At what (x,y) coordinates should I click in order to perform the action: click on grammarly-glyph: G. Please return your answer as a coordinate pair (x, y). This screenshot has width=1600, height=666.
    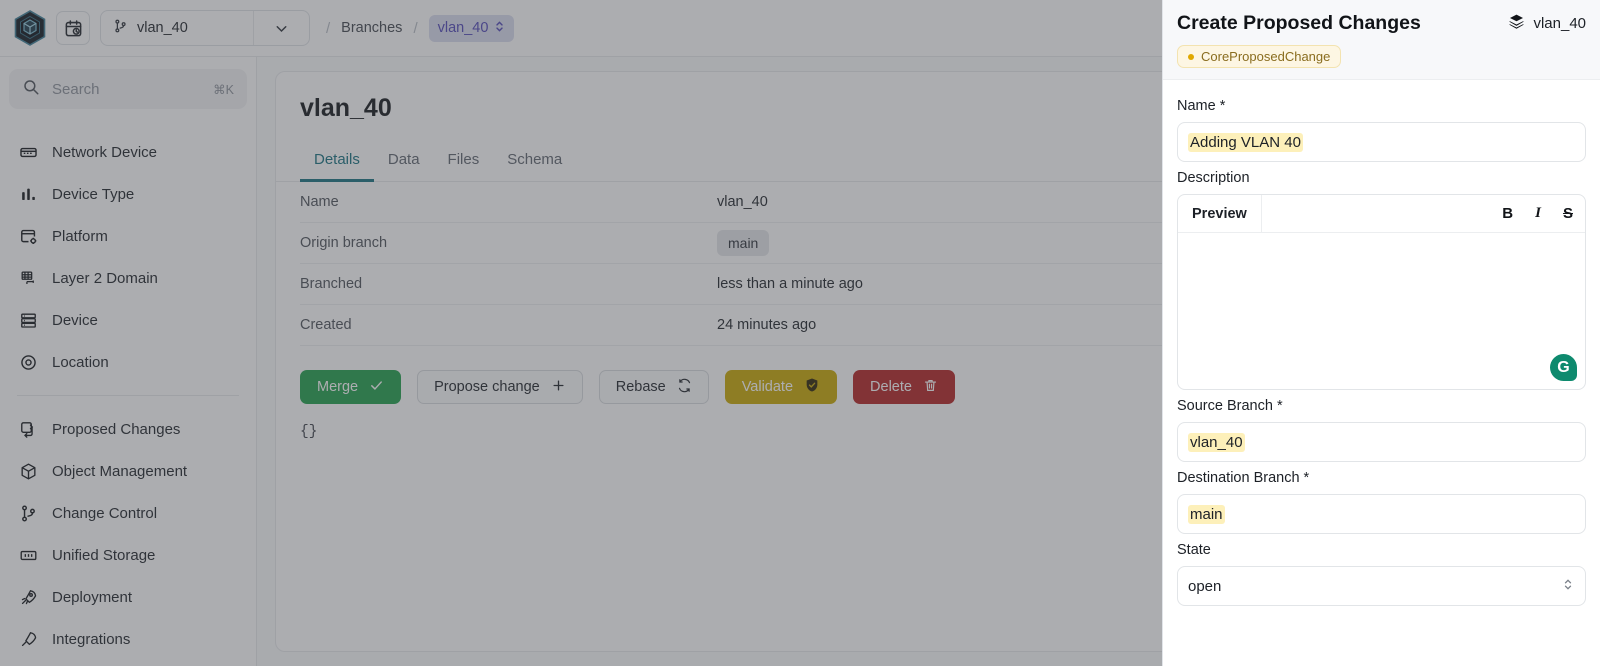
    Looking at the image, I should click on (1563, 367).